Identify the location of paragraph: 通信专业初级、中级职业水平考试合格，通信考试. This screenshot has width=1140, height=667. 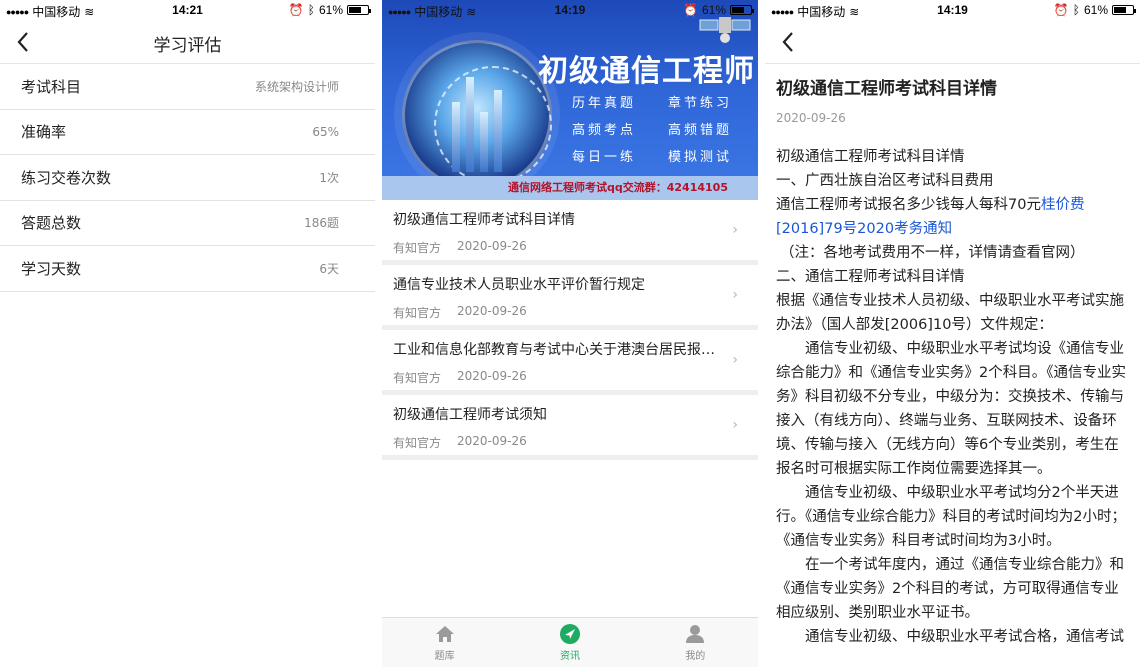
(964, 637).